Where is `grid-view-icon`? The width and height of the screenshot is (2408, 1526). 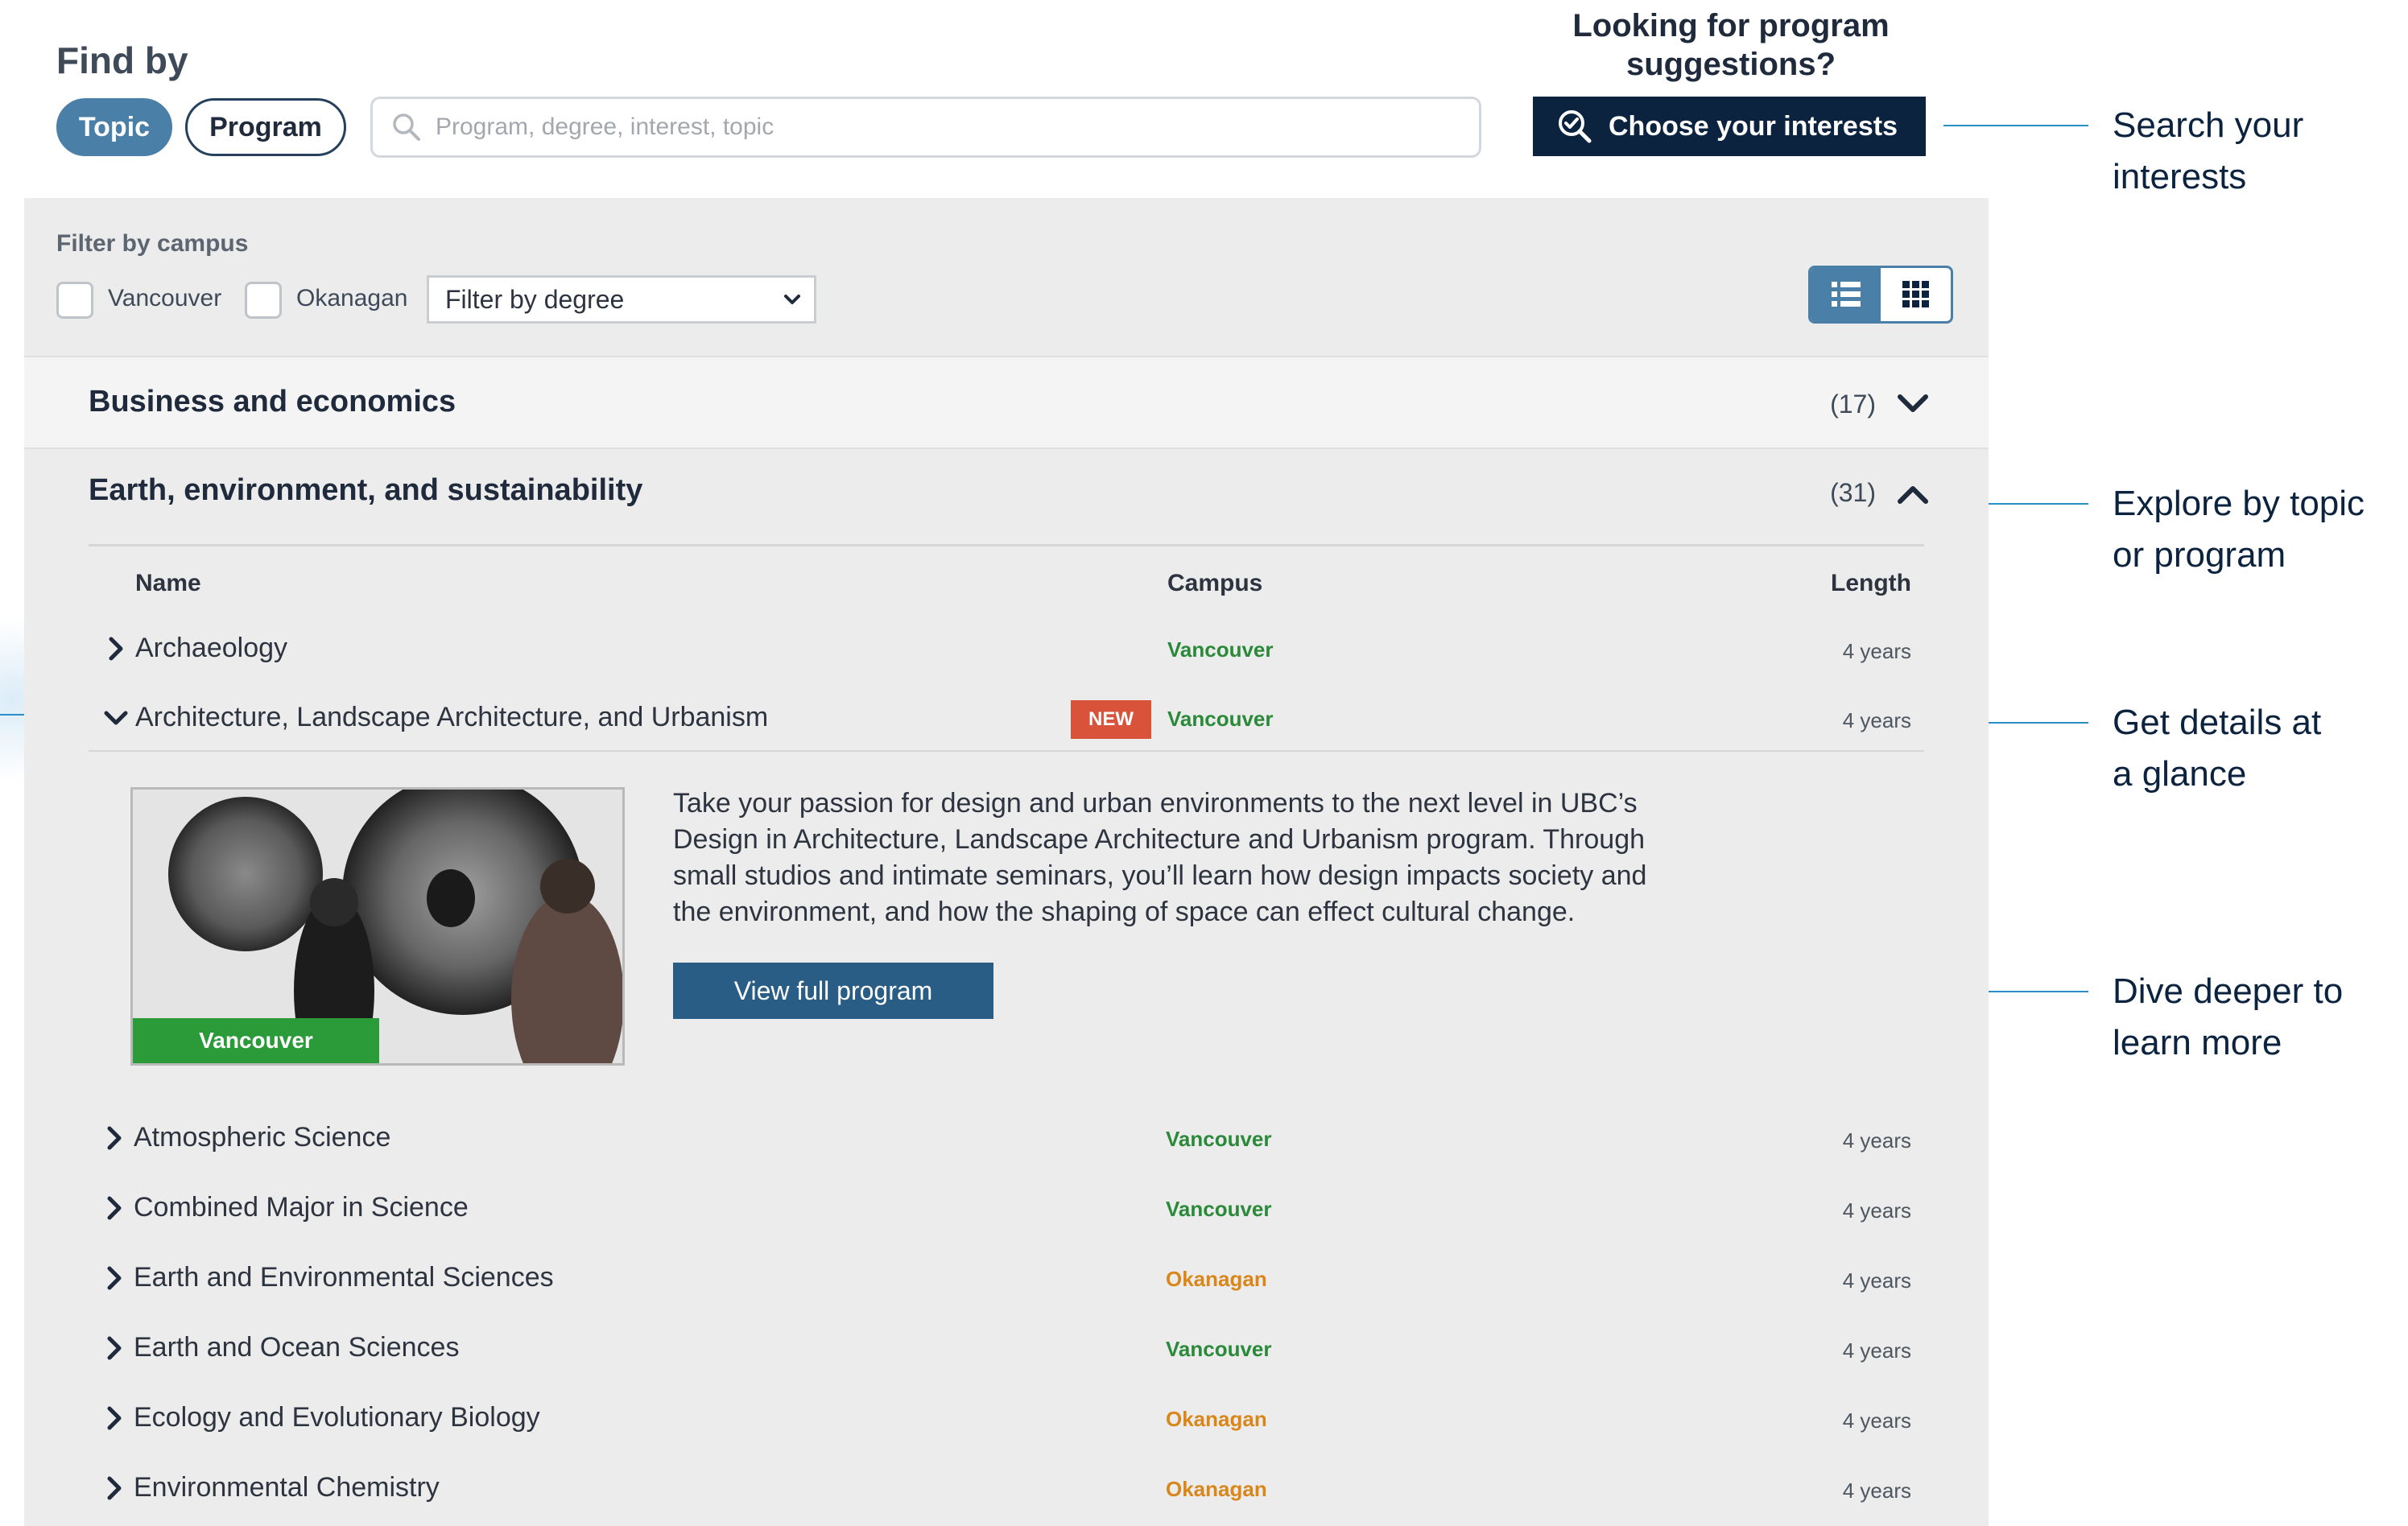 grid-view-icon is located at coordinates (1915, 294).